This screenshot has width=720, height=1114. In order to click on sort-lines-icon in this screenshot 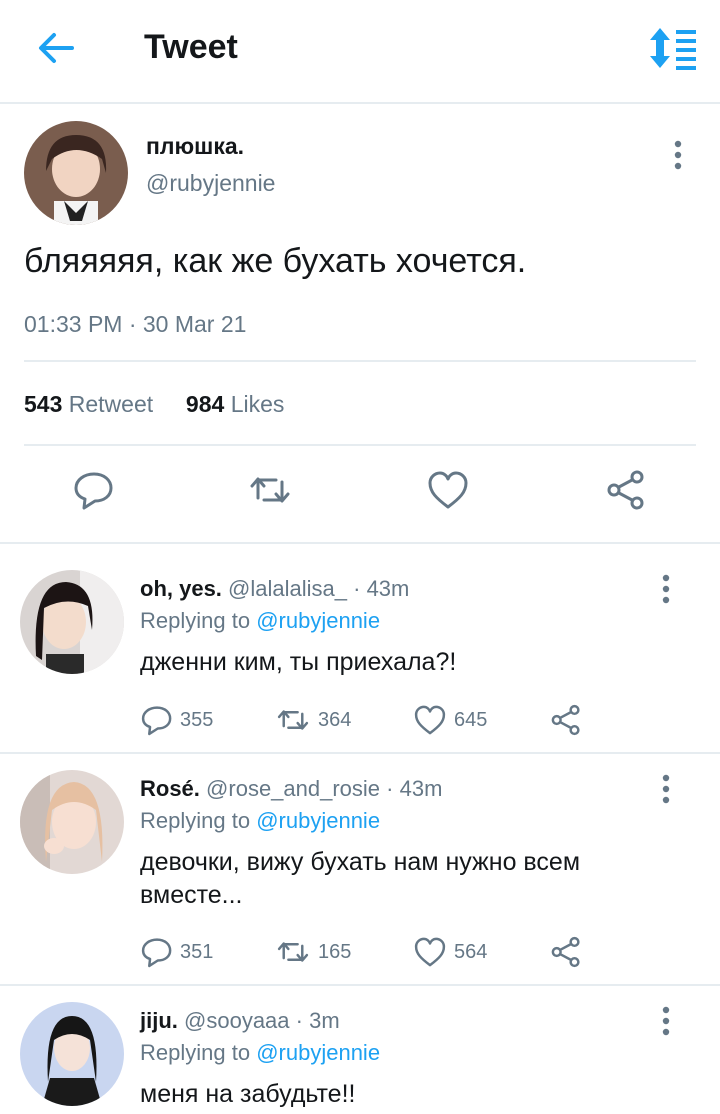, I will do `click(673, 49)`.